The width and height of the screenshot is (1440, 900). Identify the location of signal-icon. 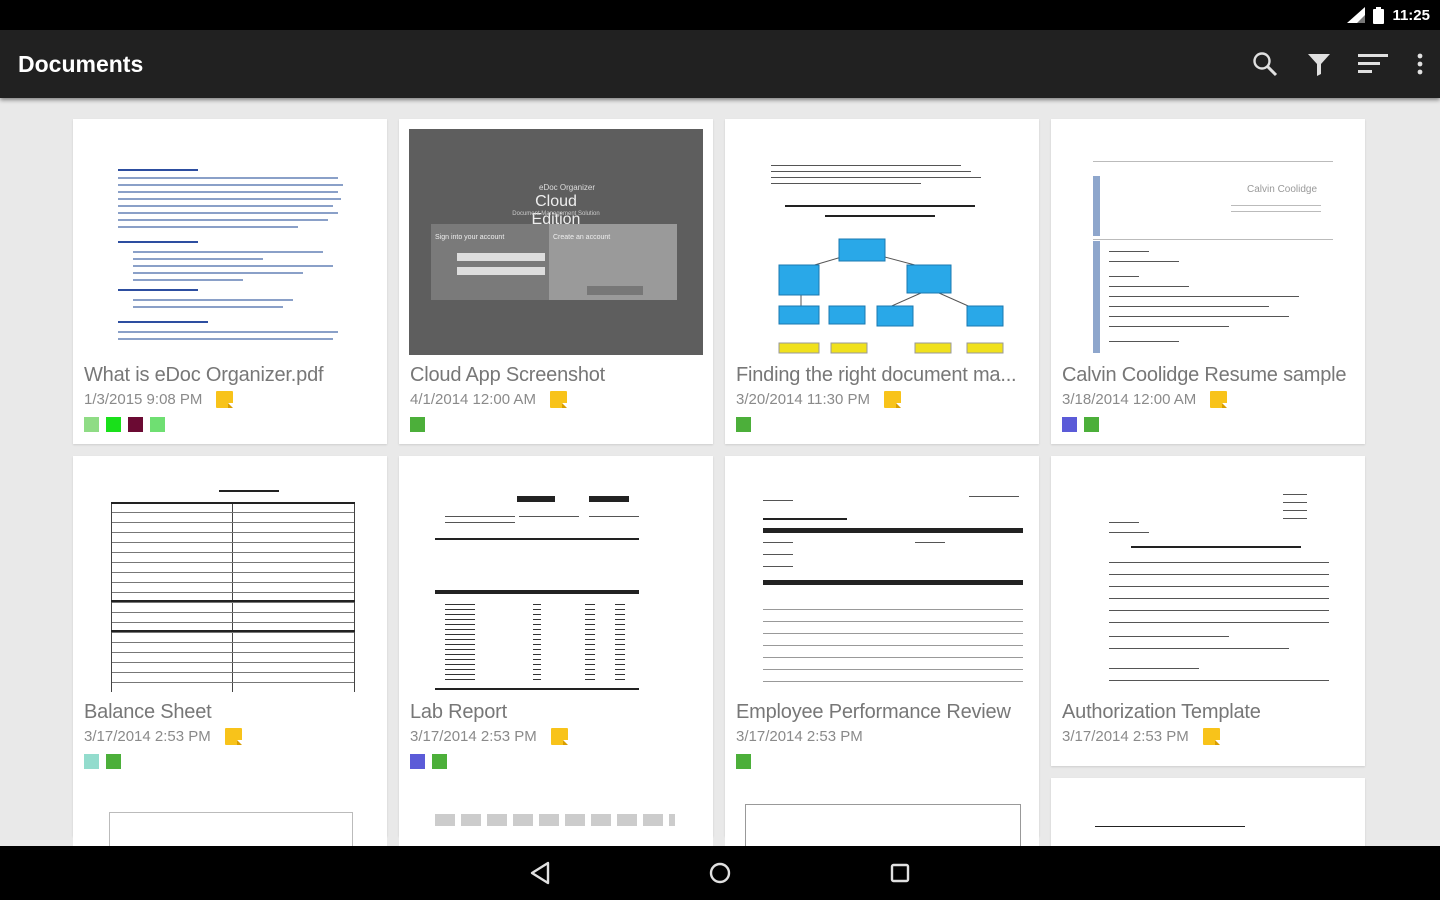
(1356, 15).